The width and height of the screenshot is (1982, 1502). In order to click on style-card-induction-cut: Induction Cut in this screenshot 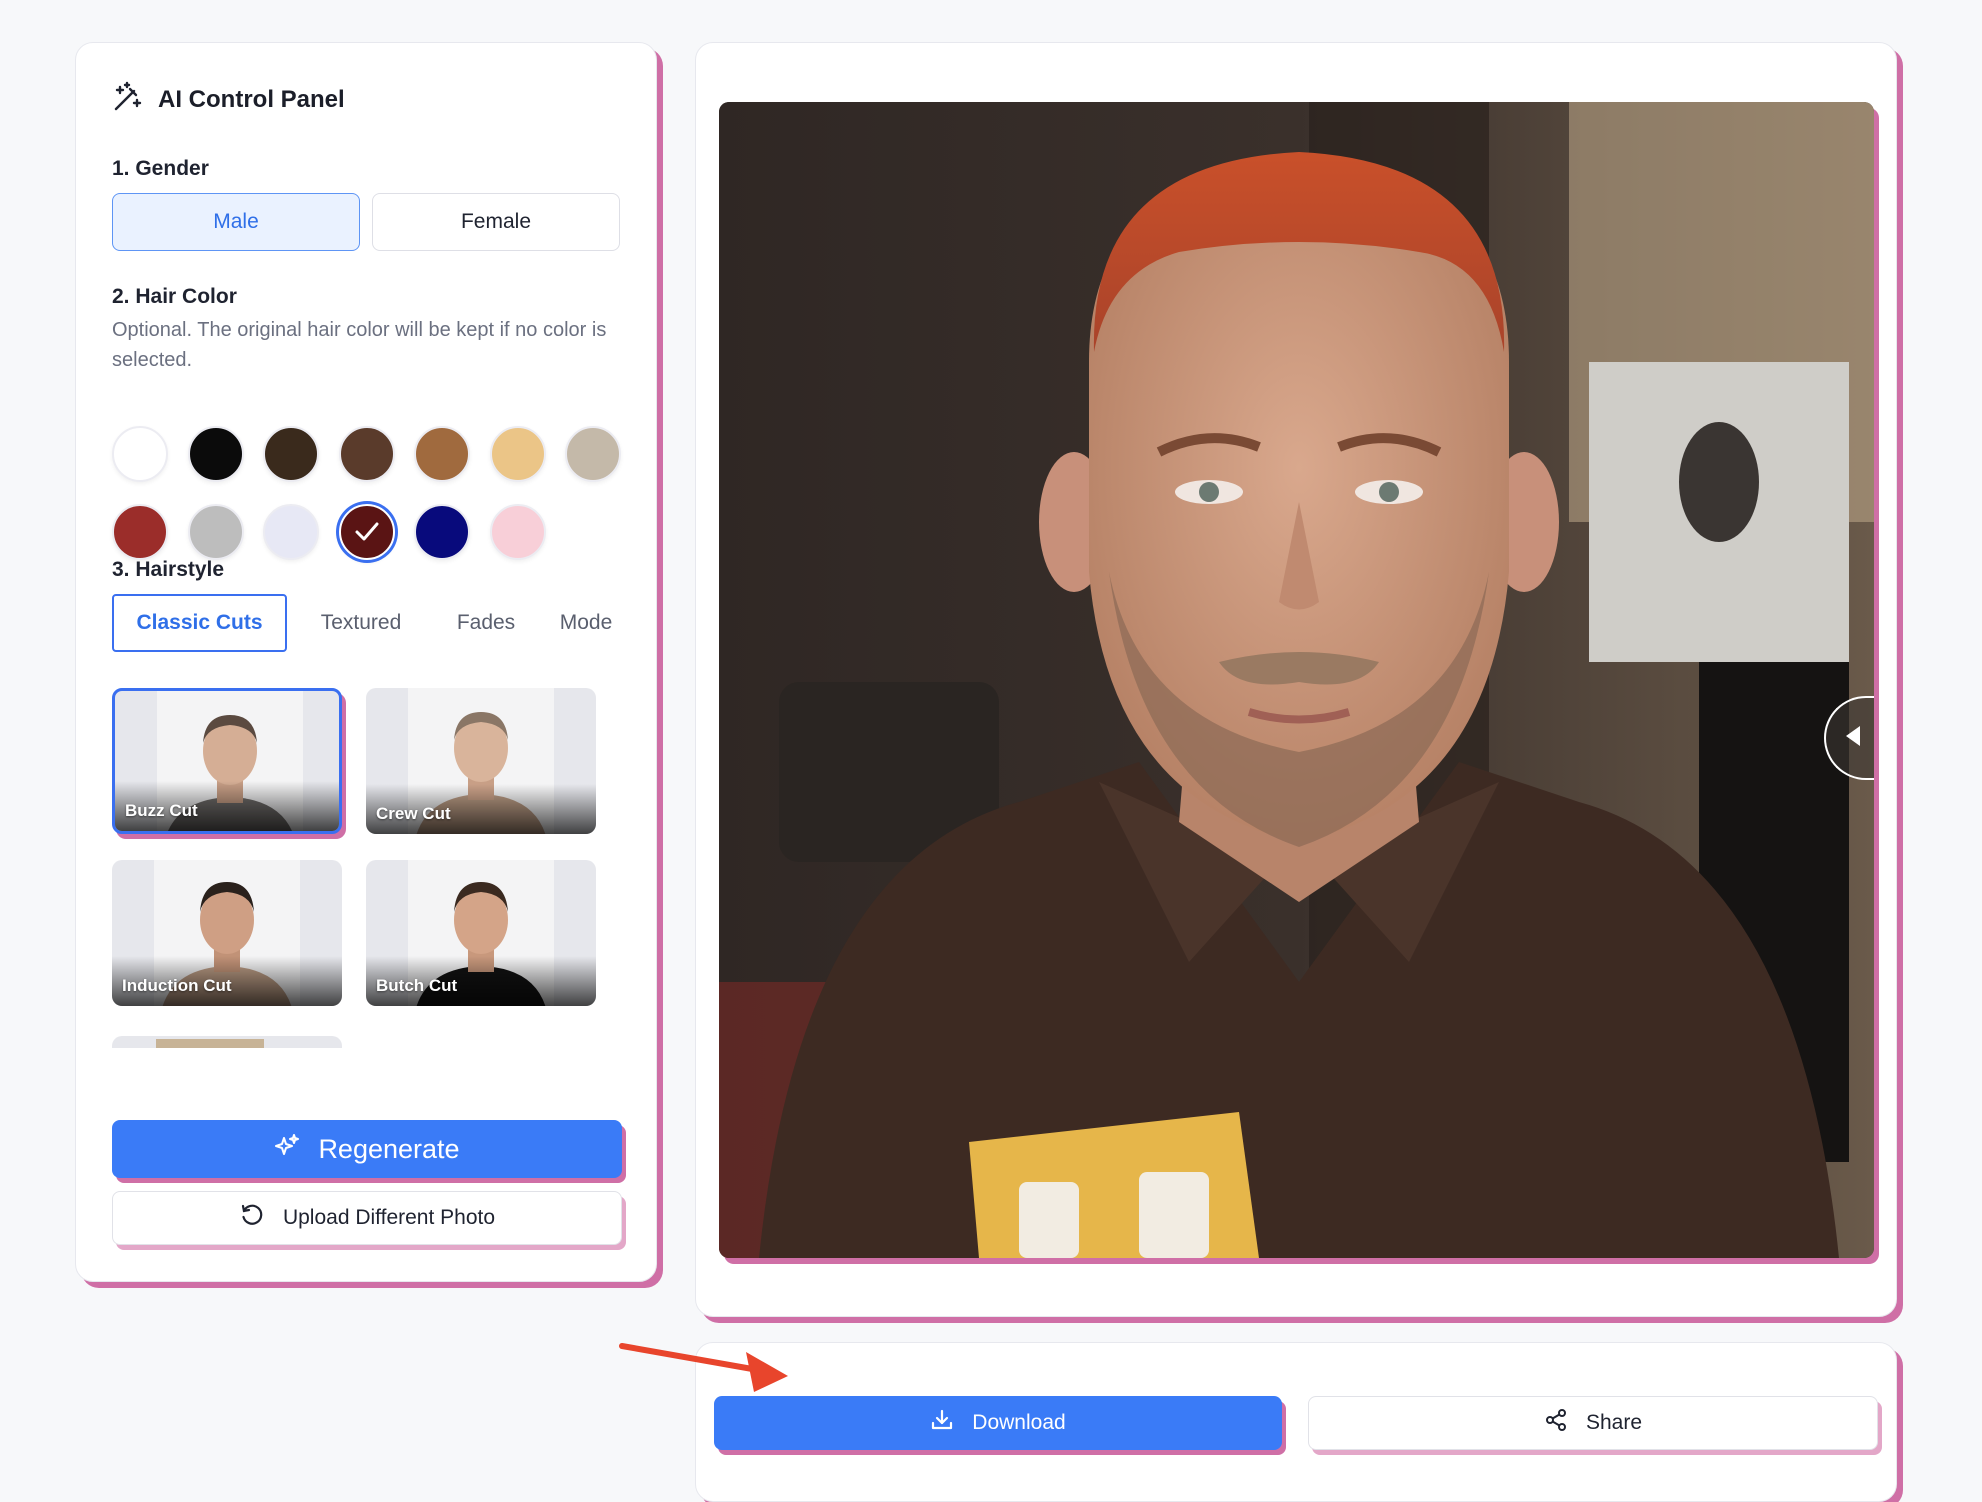, I will do `click(227, 933)`.